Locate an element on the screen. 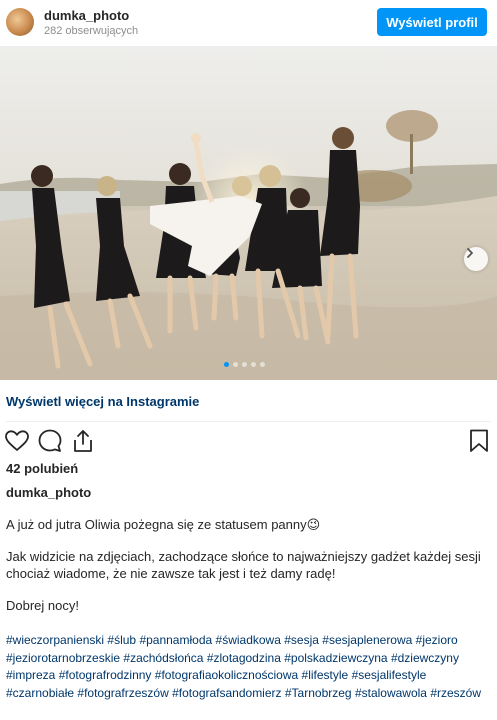 The height and width of the screenshot is (720, 497). bookmark-icon is located at coordinates (479, 441).